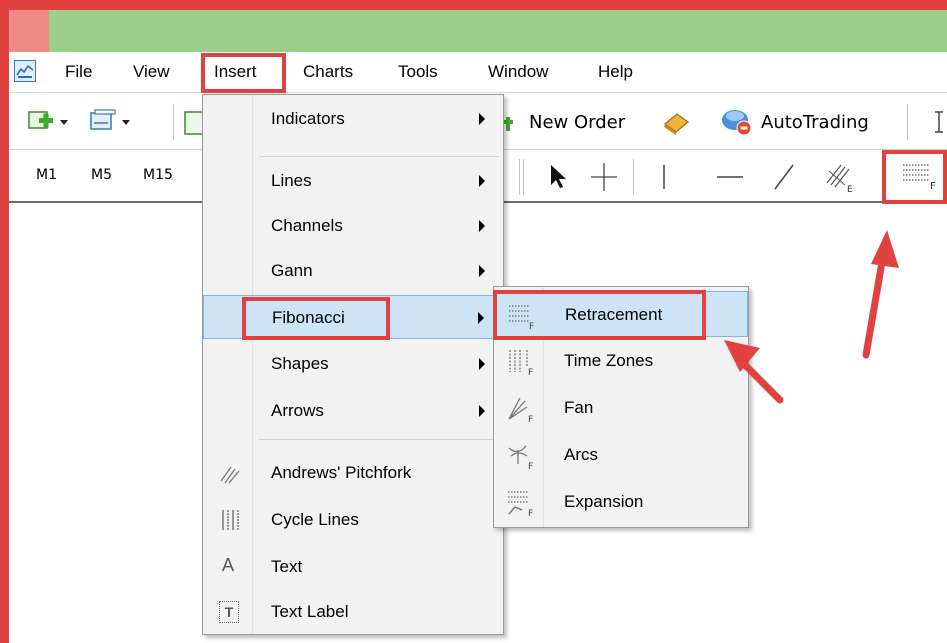 This screenshot has height=643, width=947. What do you see at coordinates (151, 72) in the screenshot?
I see `menu-view: View` at bounding box center [151, 72].